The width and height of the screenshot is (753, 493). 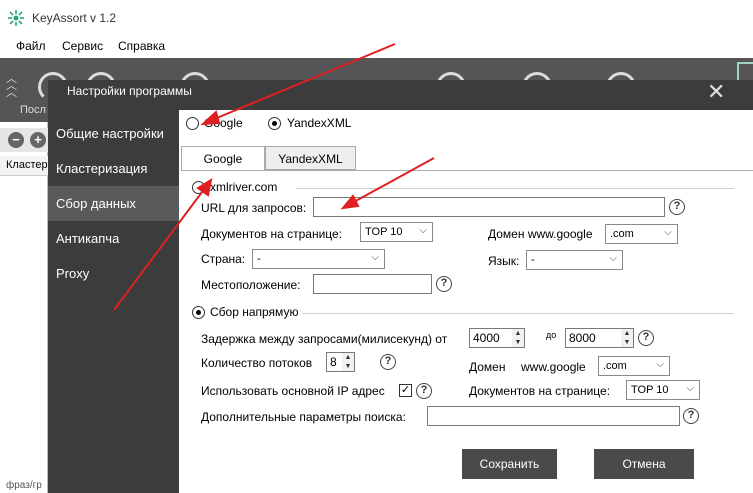 What do you see at coordinates (582, 338) in the screenshot?
I see `delay-to-value: 8000` at bounding box center [582, 338].